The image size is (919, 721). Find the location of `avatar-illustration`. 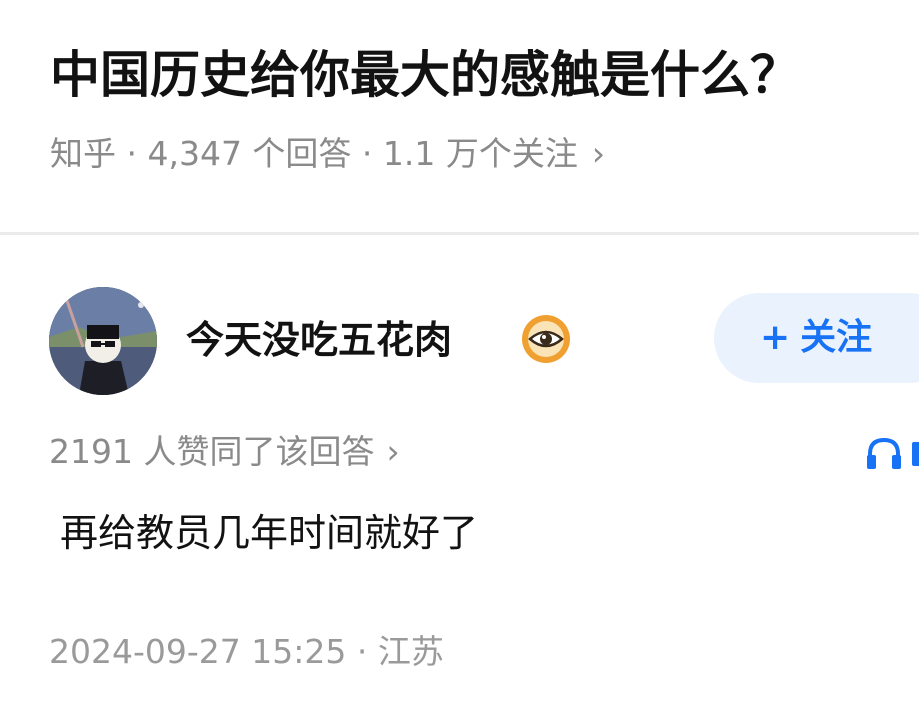

avatar-illustration is located at coordinates (103, 341).